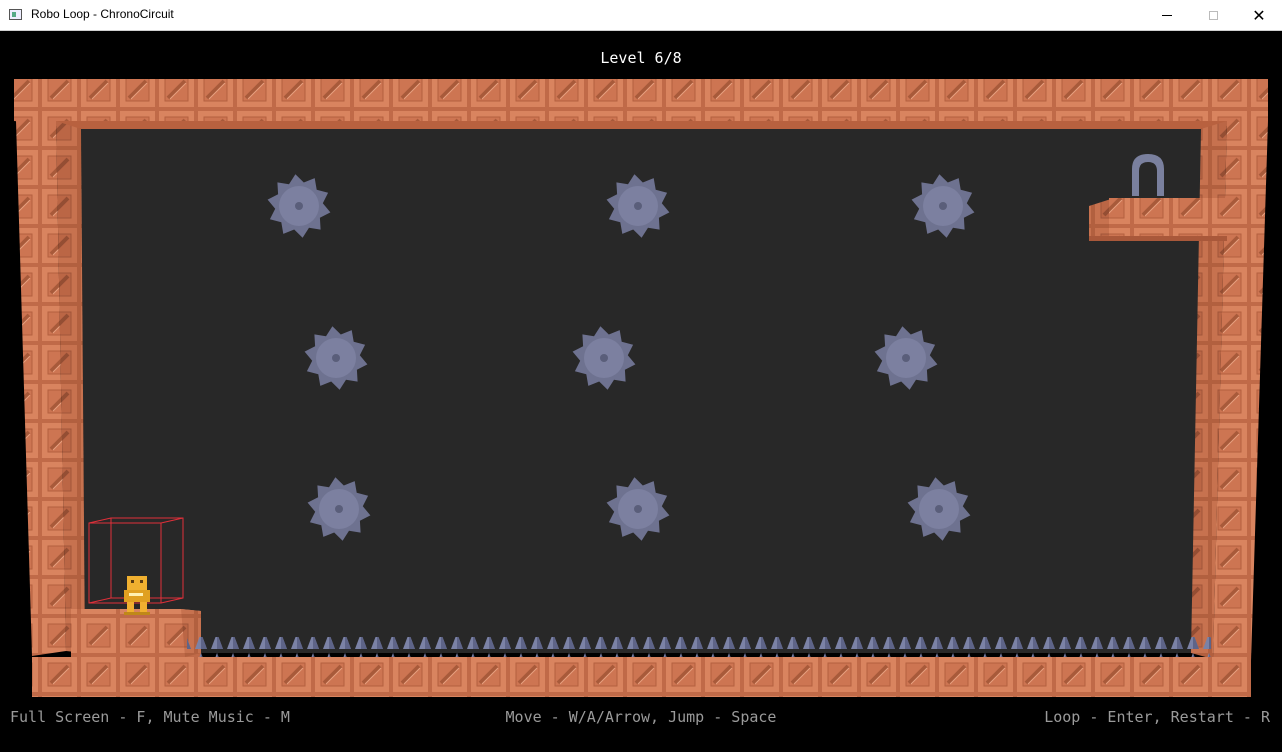 The image size is (1282, 752). What do you see at coordinates (1158, 238) in the screenshot?
I see `exit-ledge-bottom` at bounding box center [1158, 238].